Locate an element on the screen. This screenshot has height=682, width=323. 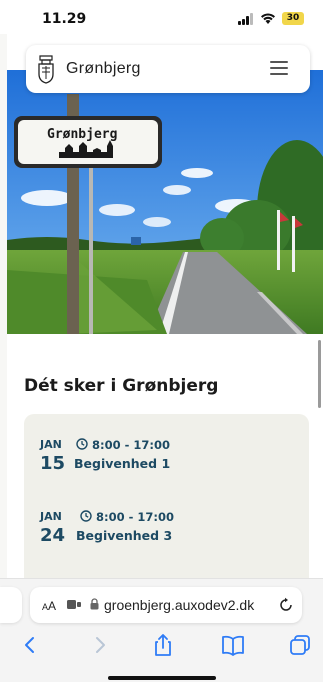
address-bar: AAAA groenbjerg.auxodev2.dk is located at coordinates (166, 605).